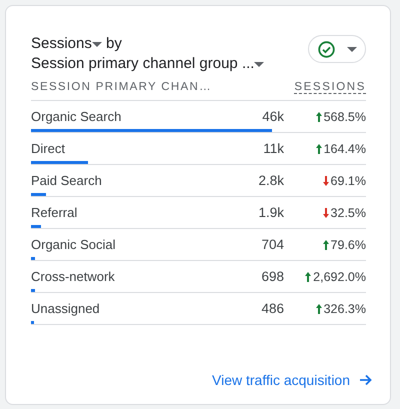 This screenshot has width=400, height=409. I want to click on channel-name: Direct, so click(48, 148).